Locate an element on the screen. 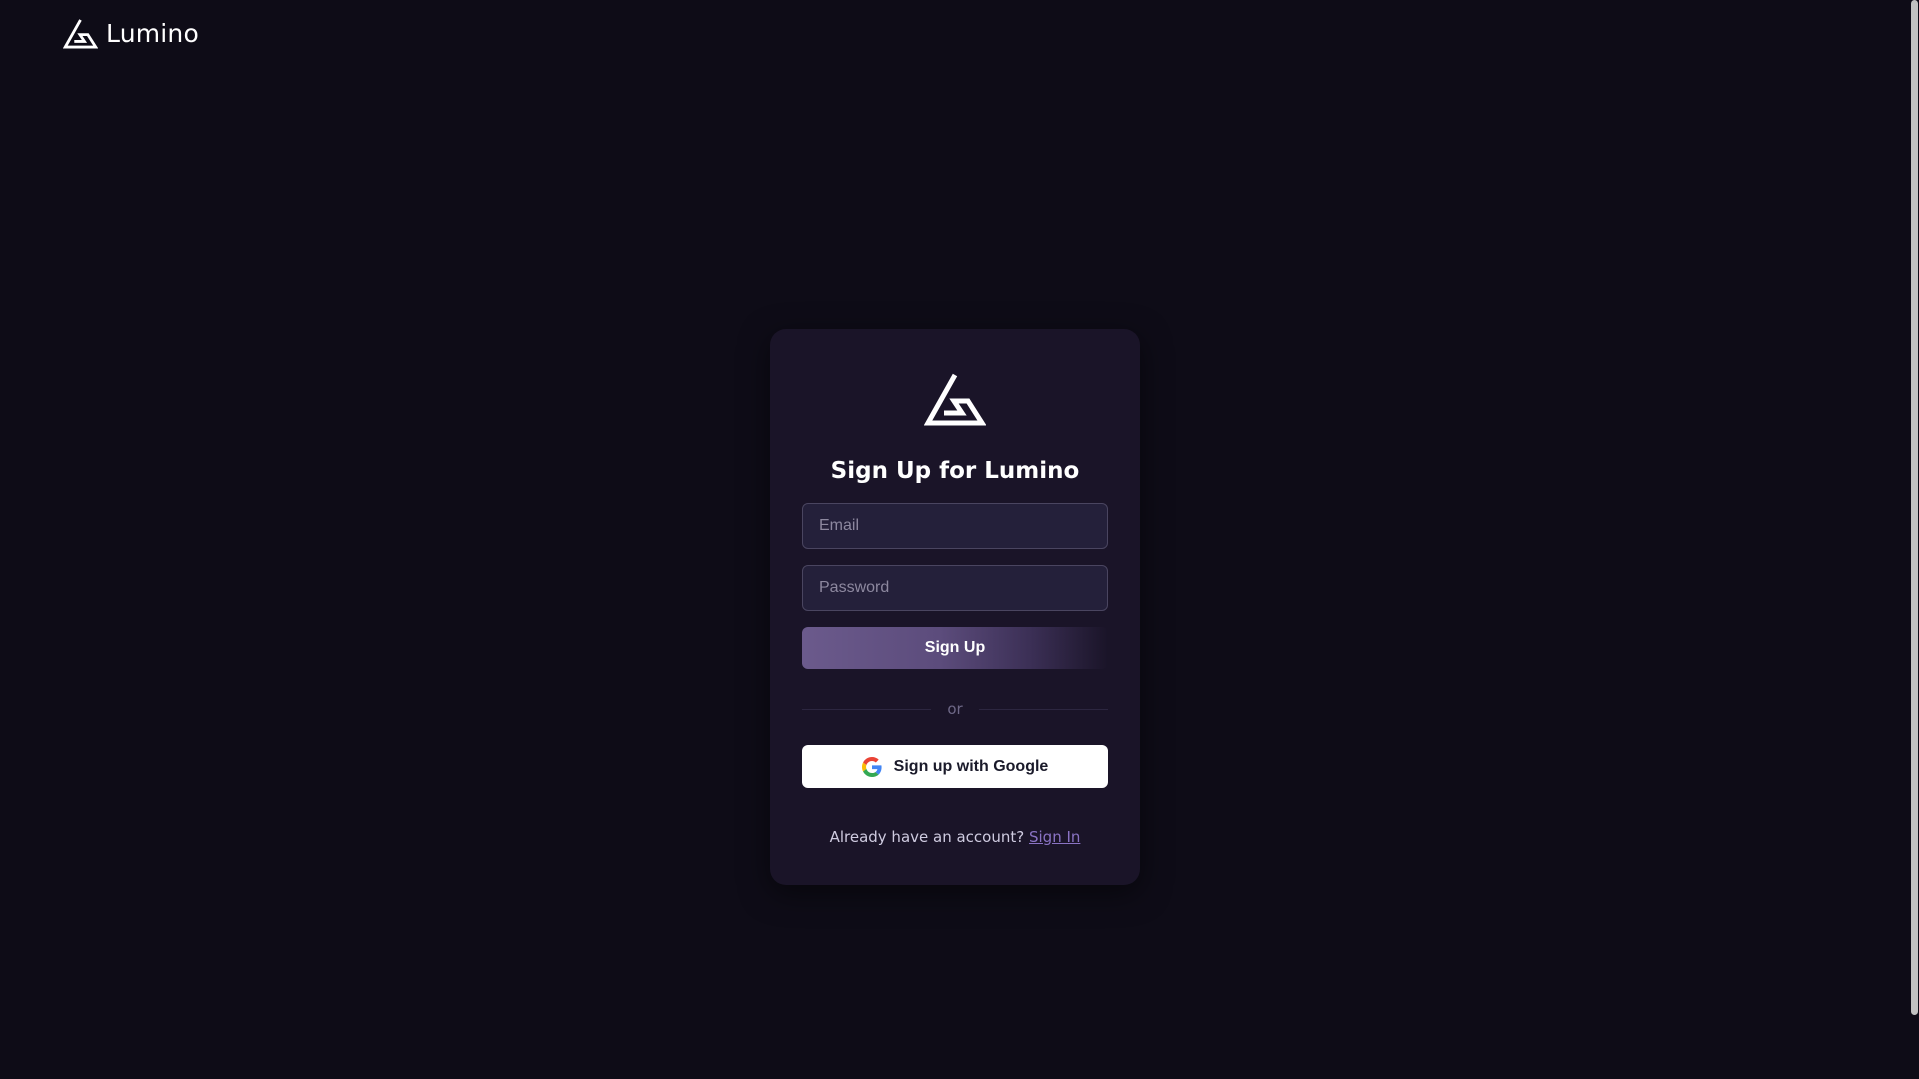 This screenshot has height=1079, width=1919. scrollbar is located at coordinates (1914, 539).